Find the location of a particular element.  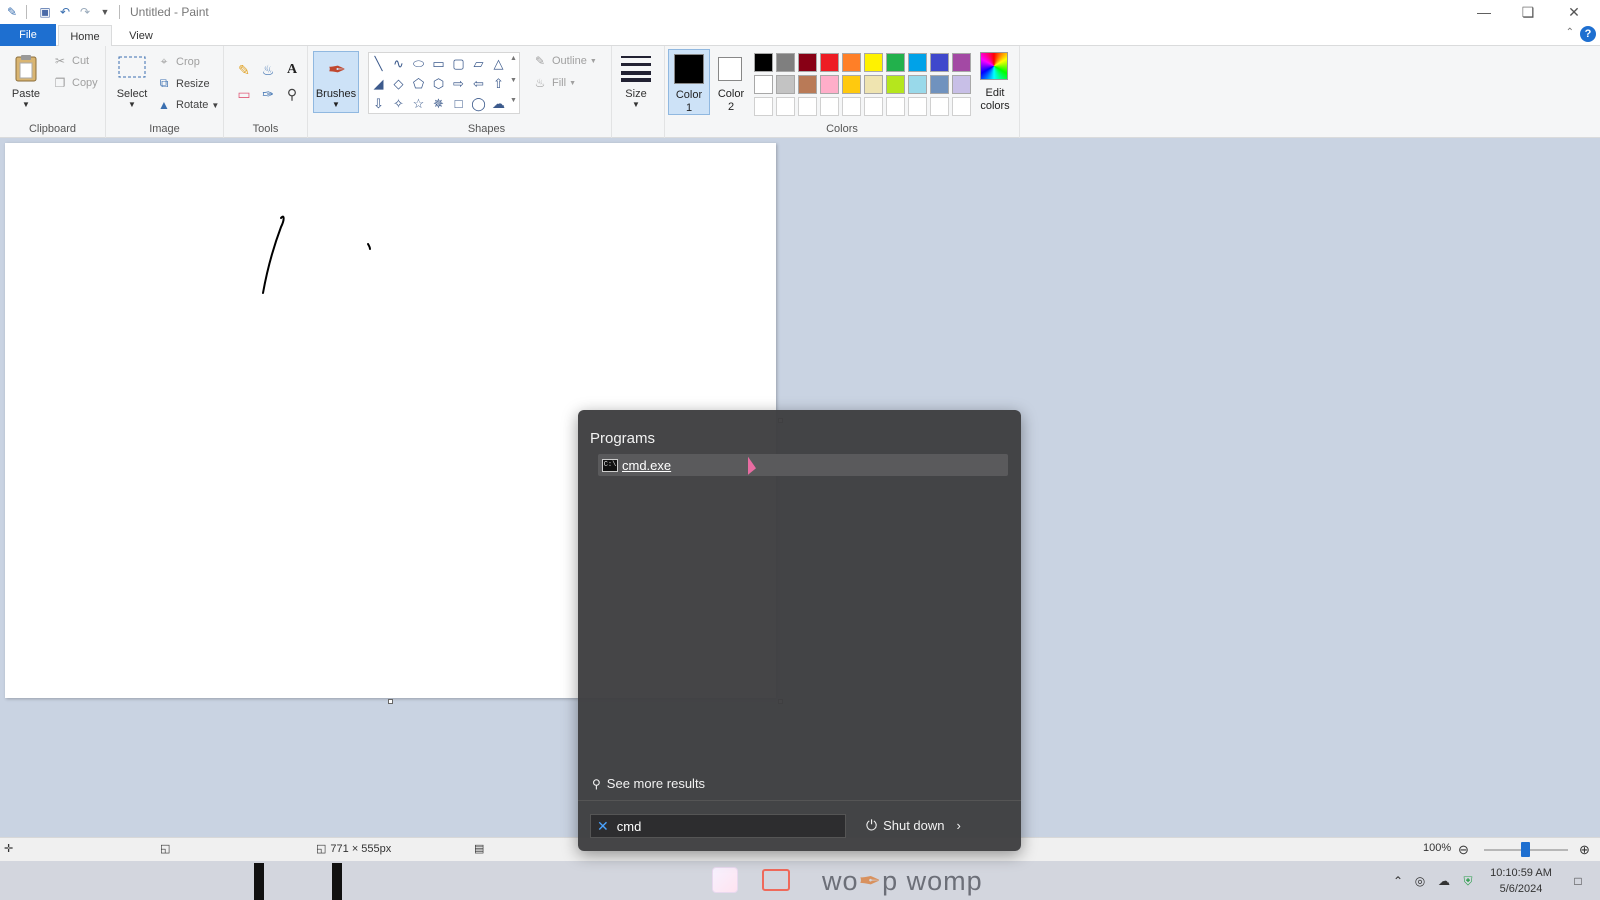

tab-view: View is located at coordinates (141, 35).